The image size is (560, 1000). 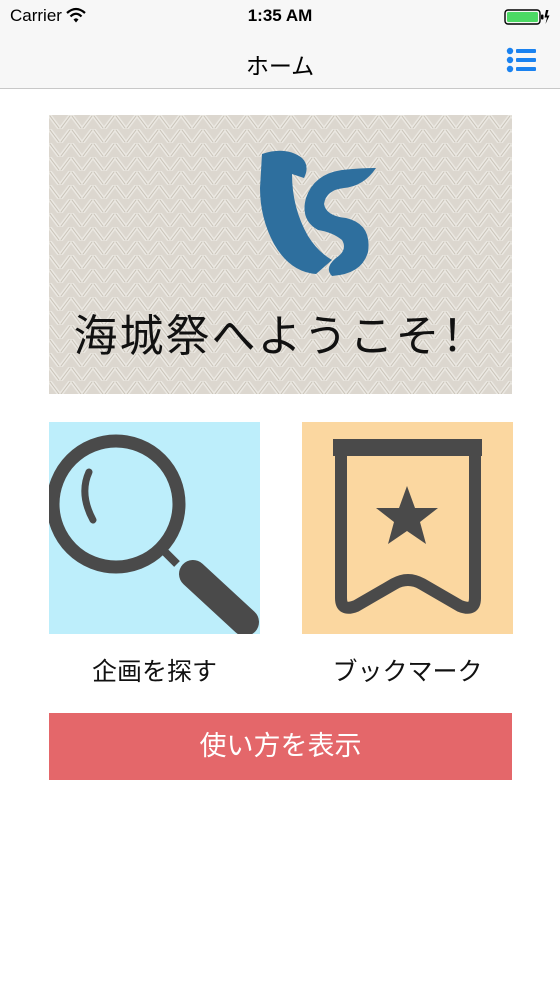 I want to click on status-bar: Carrier 1:35 AM, so click(x=280, y=18).